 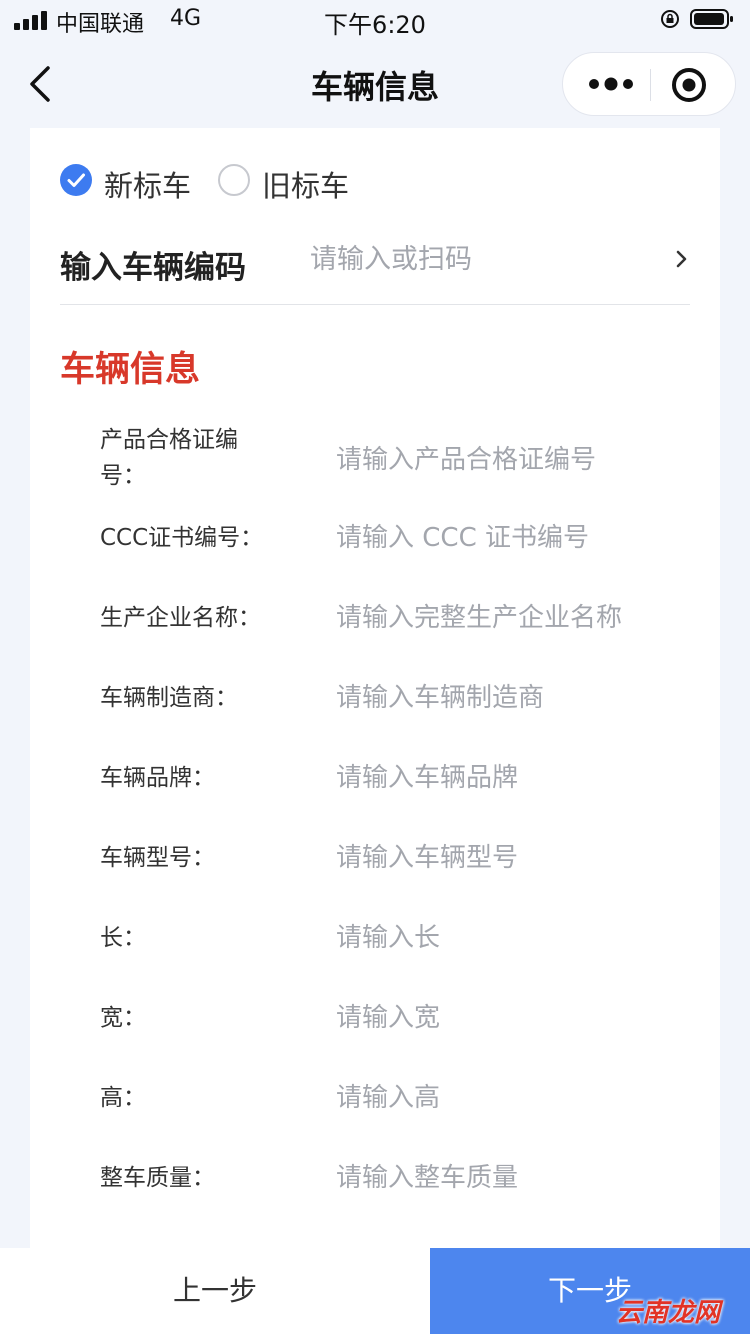 I want to click on prev-step-button: 上一步, so click(x=215, y=1291).